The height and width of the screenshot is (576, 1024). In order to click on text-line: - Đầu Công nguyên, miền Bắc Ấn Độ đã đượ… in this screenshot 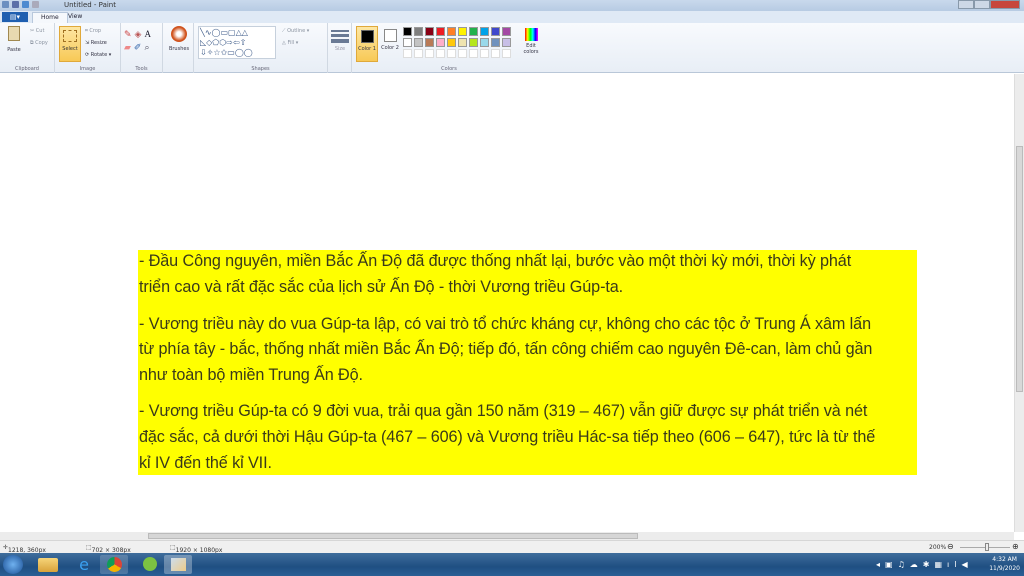, I will do `click(495, 261)`.